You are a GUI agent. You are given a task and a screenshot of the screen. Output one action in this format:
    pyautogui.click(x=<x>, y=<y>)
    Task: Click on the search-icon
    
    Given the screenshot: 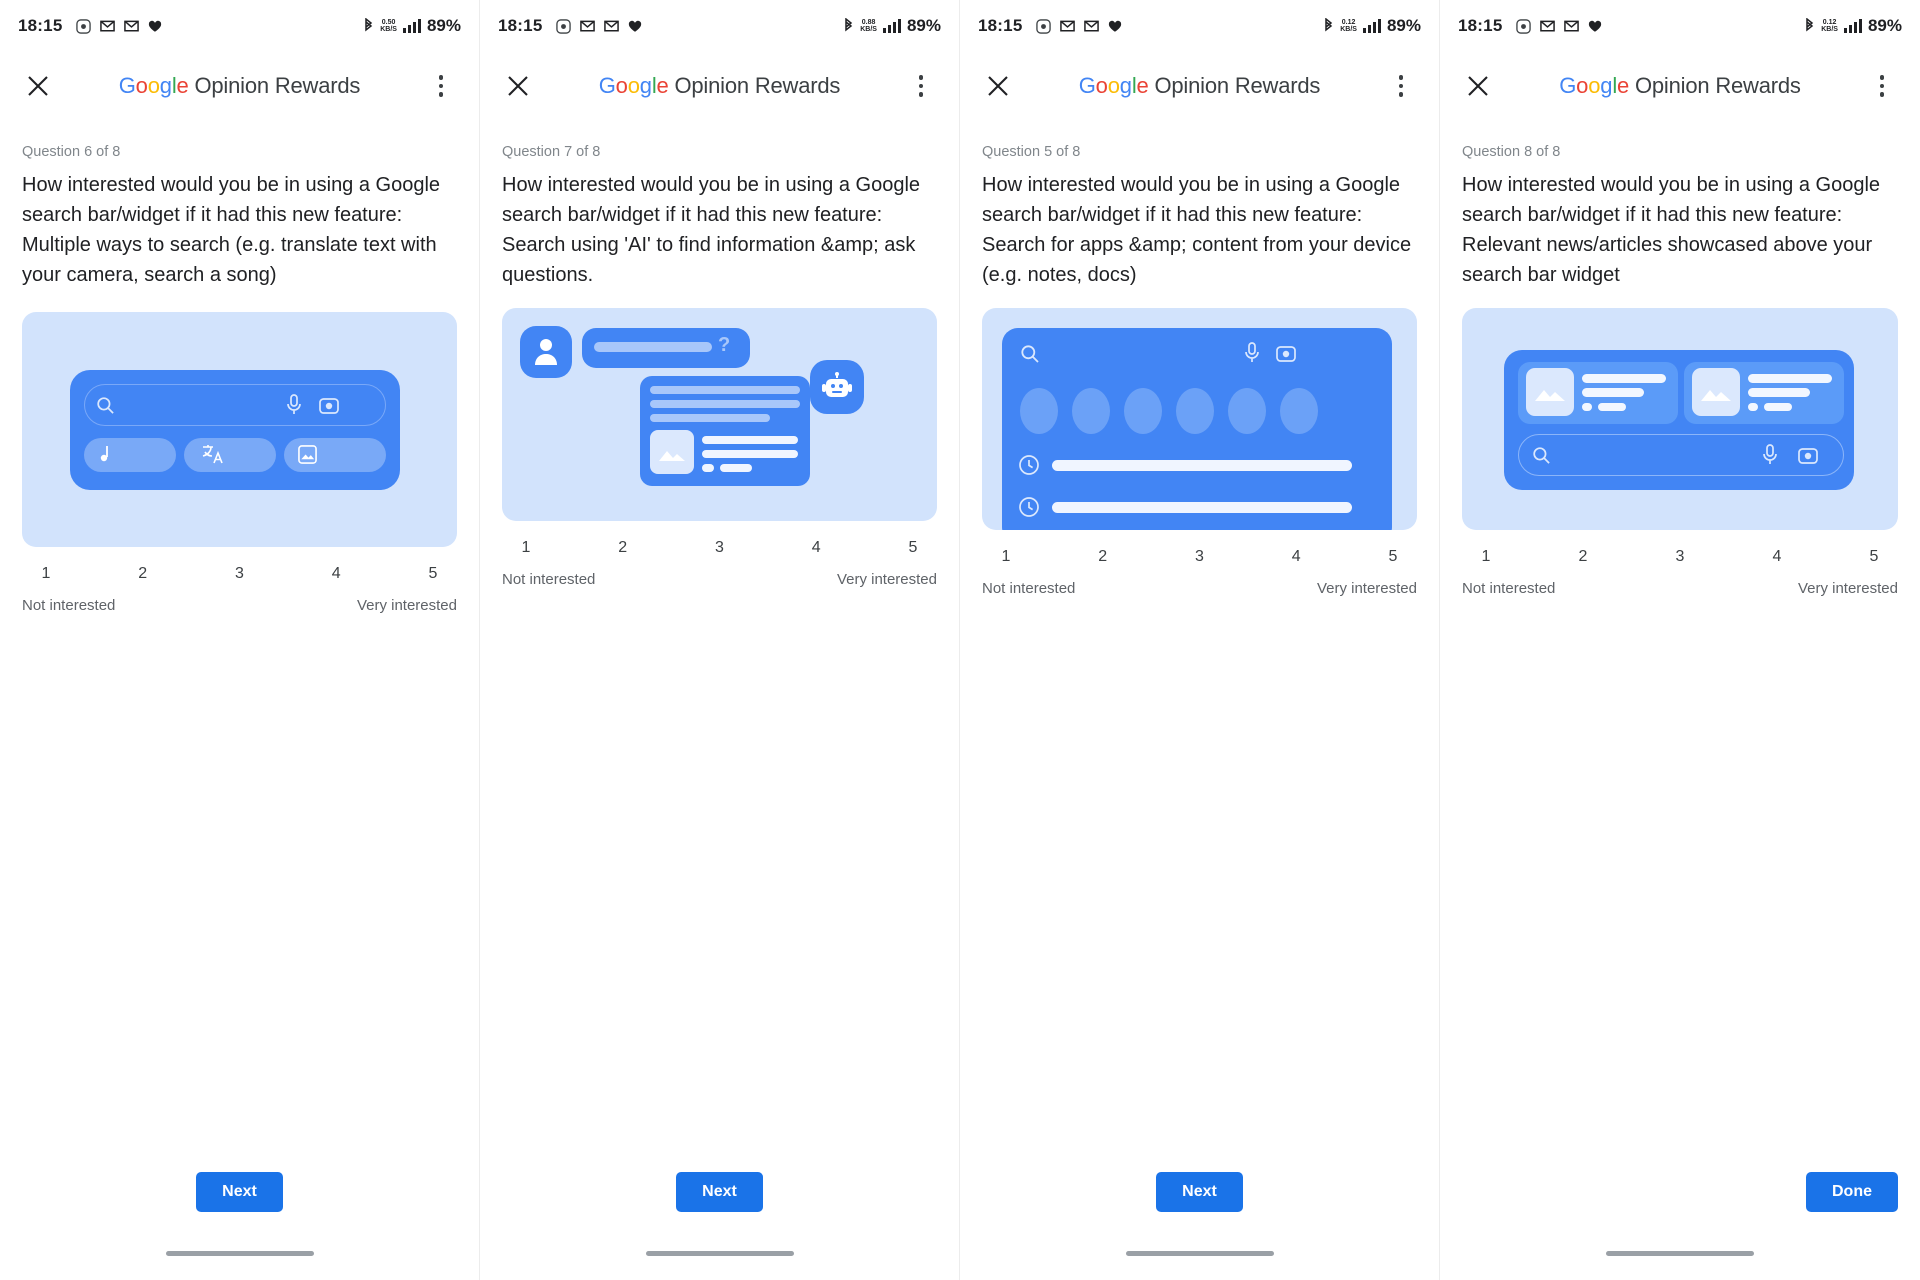 What is the action you would take?
    pyautogui.click(x=1541, y=455)
    